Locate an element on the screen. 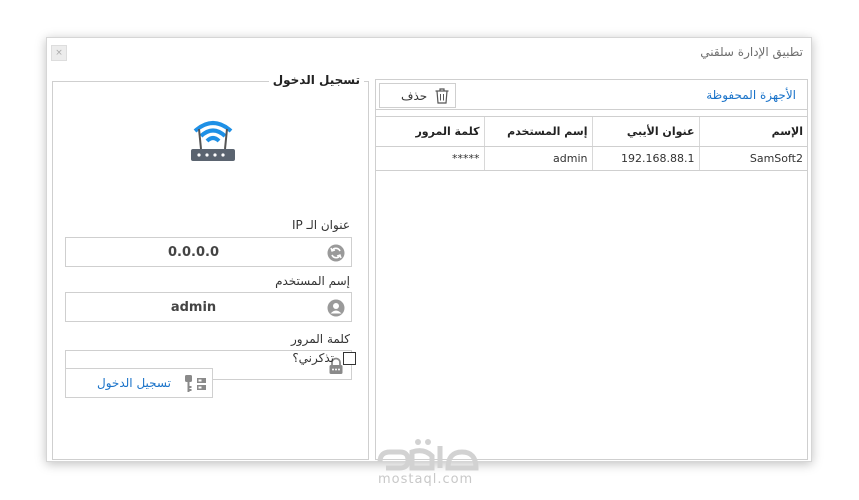  cell-password: ***** is located at coordinates (430, 158).